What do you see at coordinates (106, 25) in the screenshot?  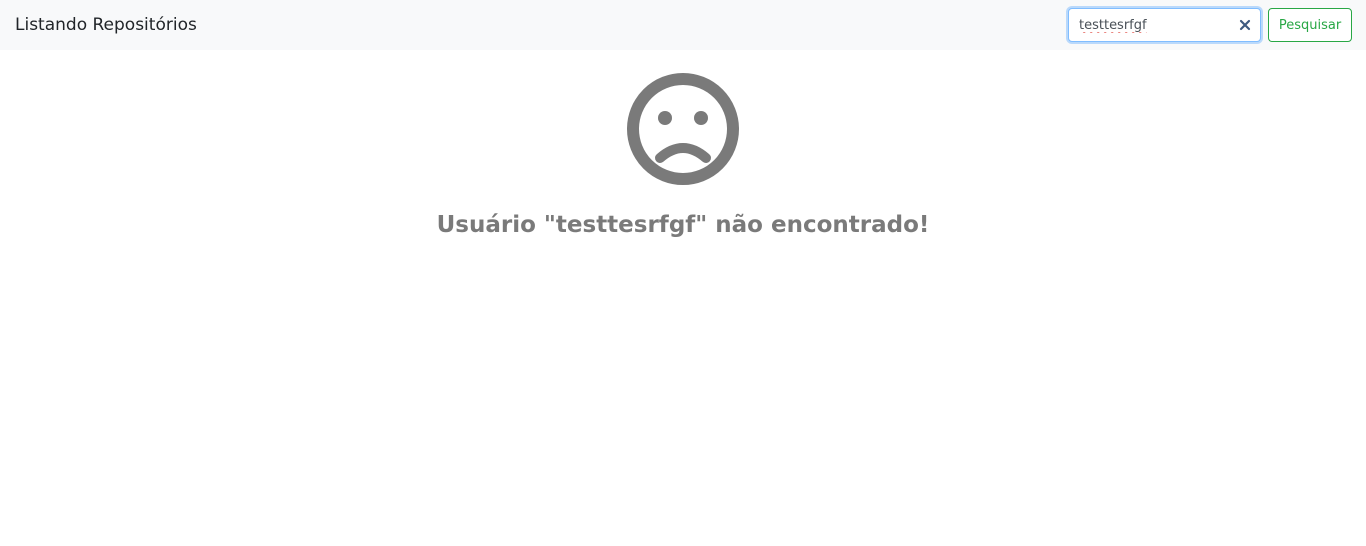 I see `navbar-brand: Listando Repositórios` at bounding box center [106, 25].